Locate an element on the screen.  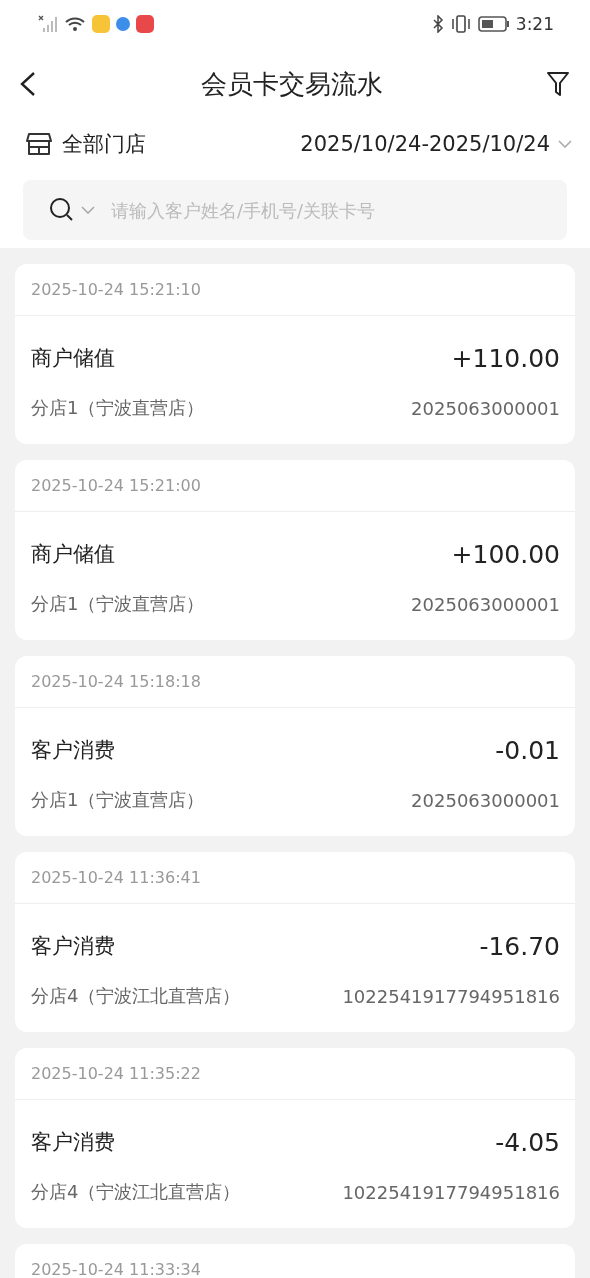
clock-time: 3:21 is located at coordinates (534, 24).